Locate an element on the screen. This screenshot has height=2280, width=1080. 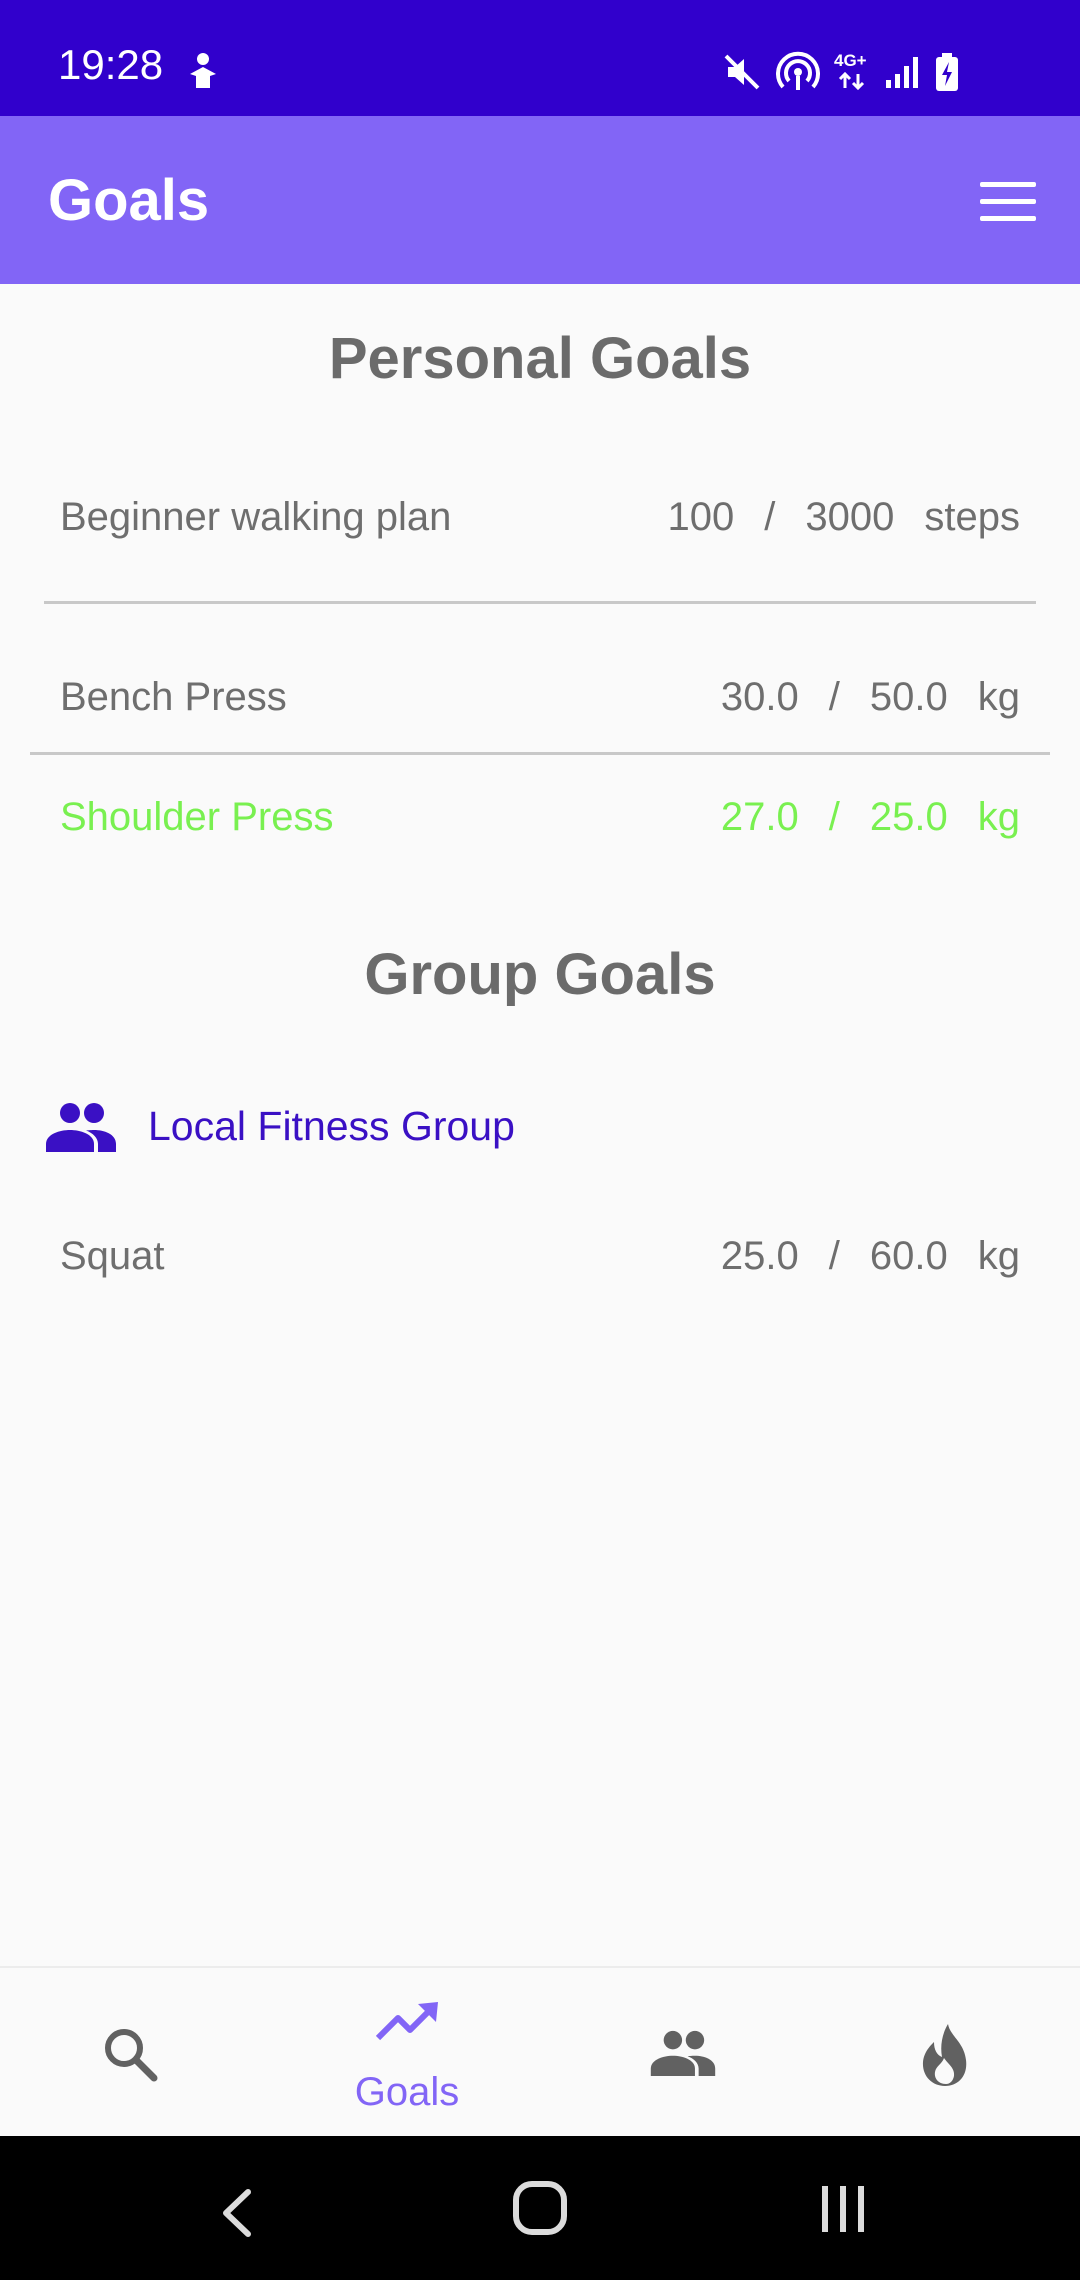
goal-unit: steps is located at coordinates (972, 517).